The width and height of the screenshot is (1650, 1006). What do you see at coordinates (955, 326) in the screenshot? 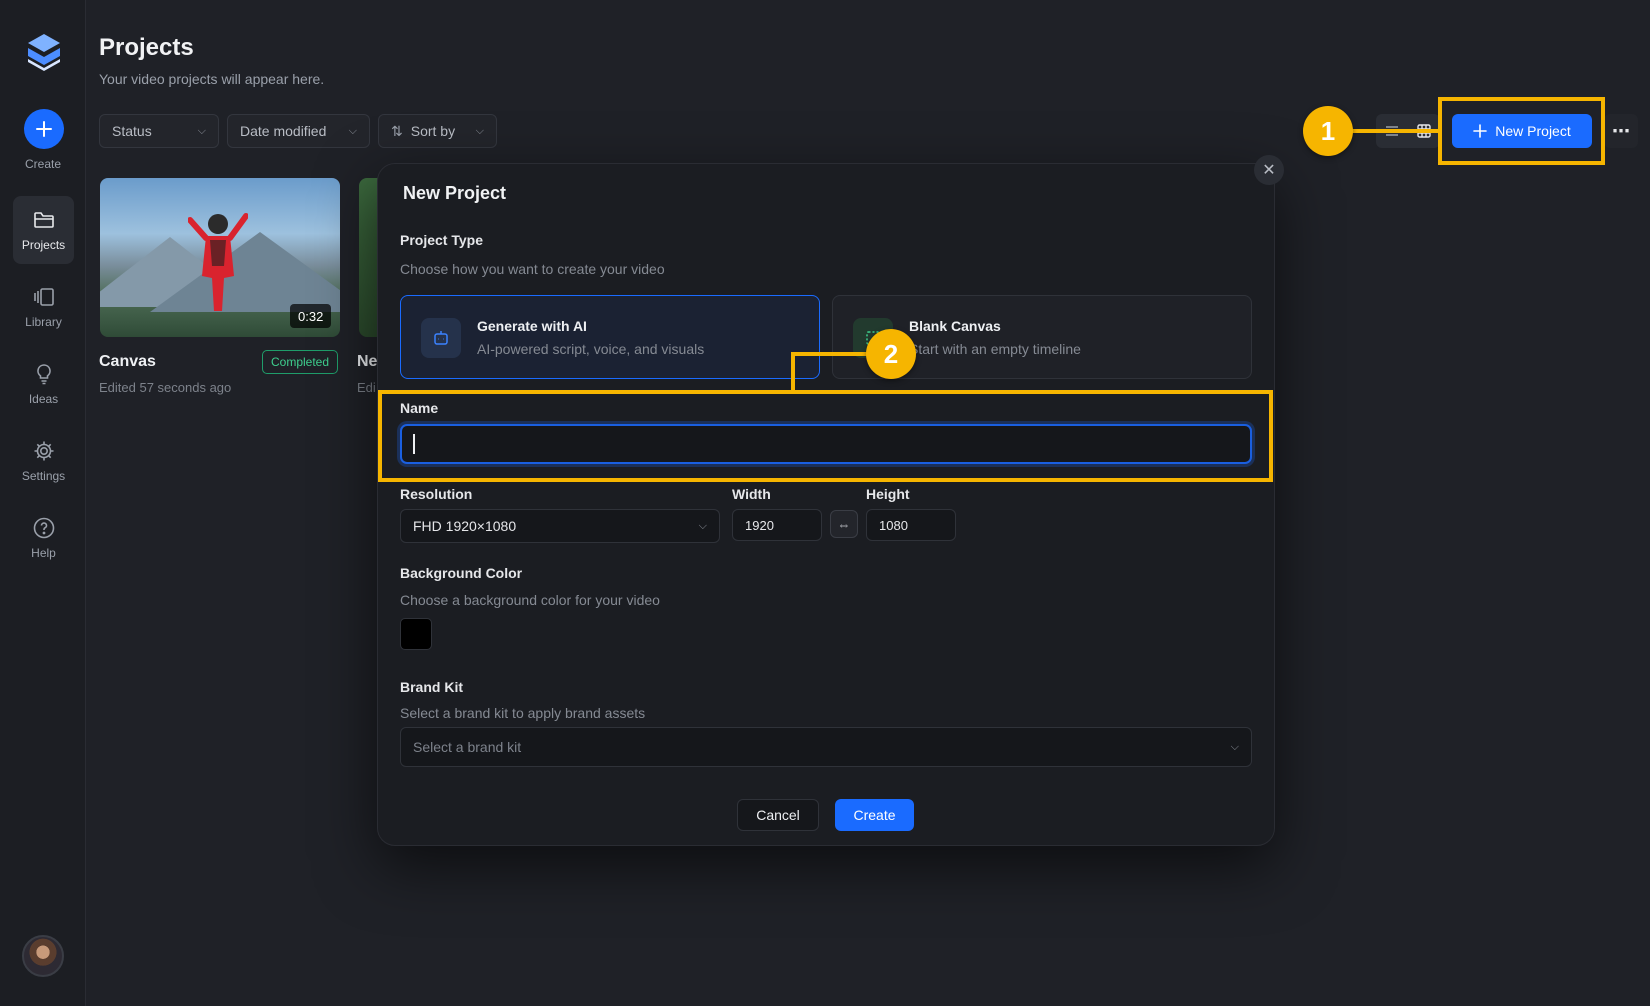
I see `option-title: Blank Canvas` at bounding box center [955, 326].